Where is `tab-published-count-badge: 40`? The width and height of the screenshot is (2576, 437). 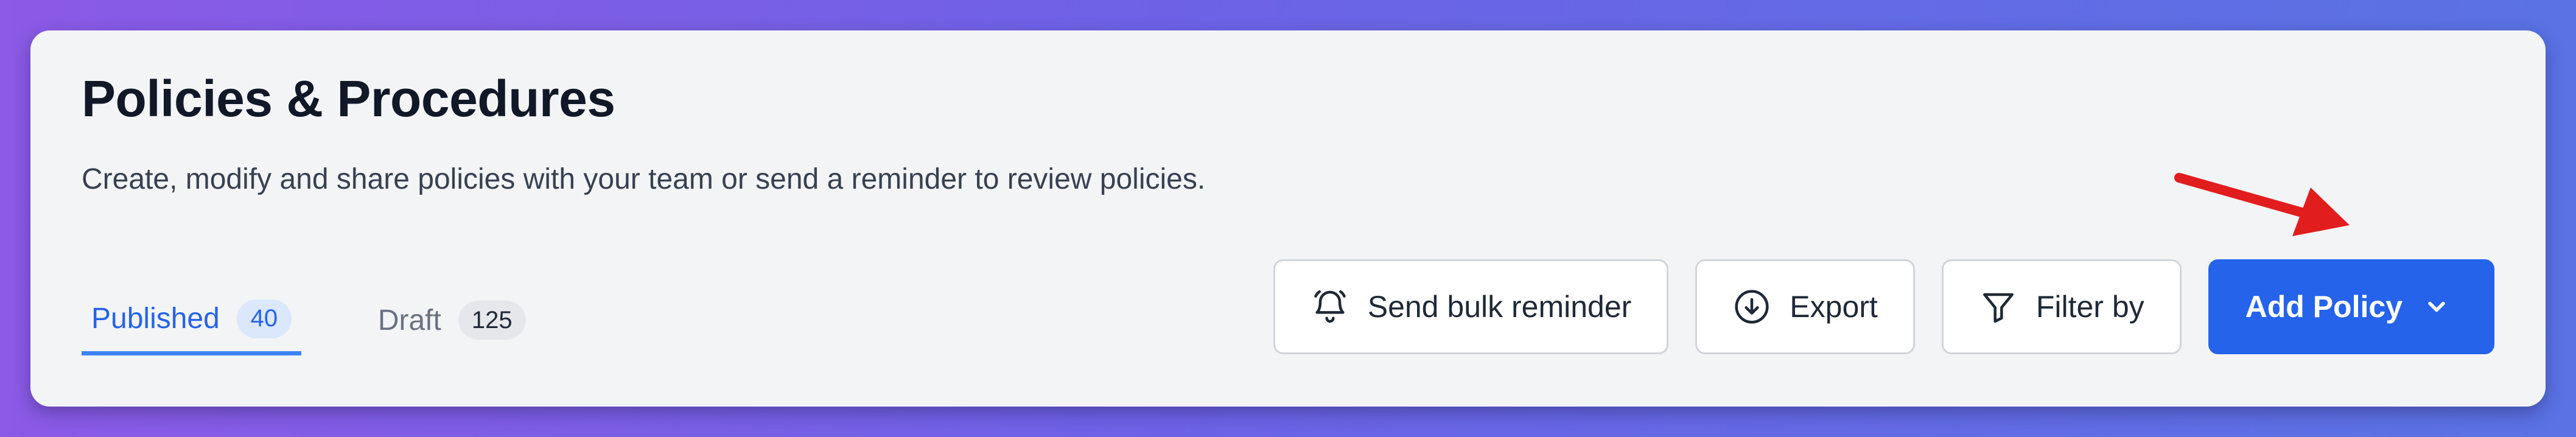 tab-published-count-badge: 40 is located at coordinates (264, 318).